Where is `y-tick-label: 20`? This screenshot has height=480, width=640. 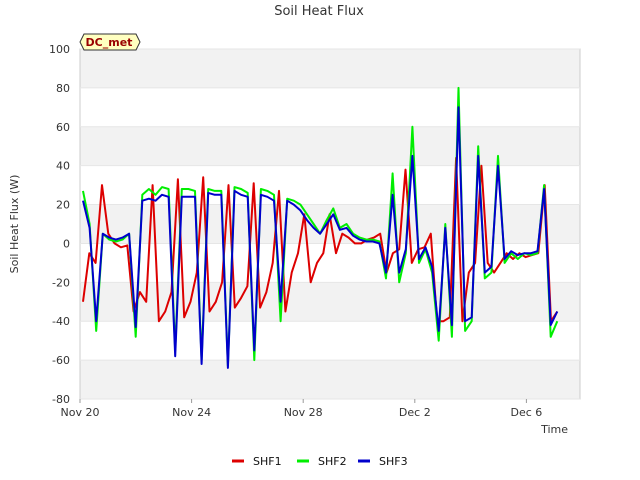
y-tick-label: 20 is located at coordinates (63, 205).